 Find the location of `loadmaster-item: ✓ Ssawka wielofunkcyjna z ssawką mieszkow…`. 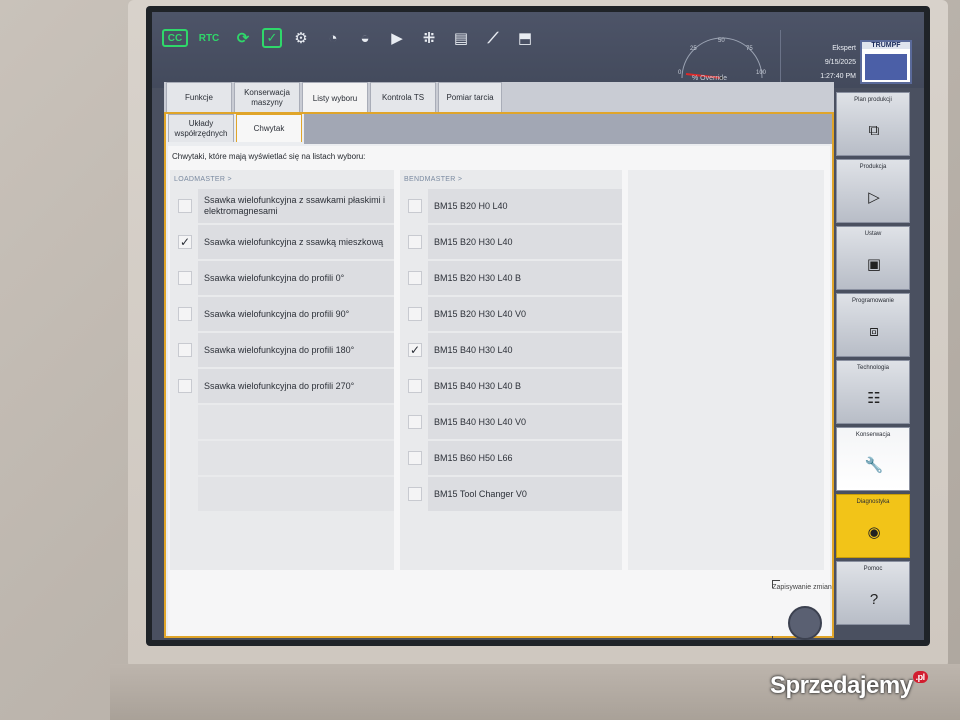

loadmaster-item: ✓ Ssawka wielofunkcyjna z ssawką mieszkow… is located at coordinates (282, 242).